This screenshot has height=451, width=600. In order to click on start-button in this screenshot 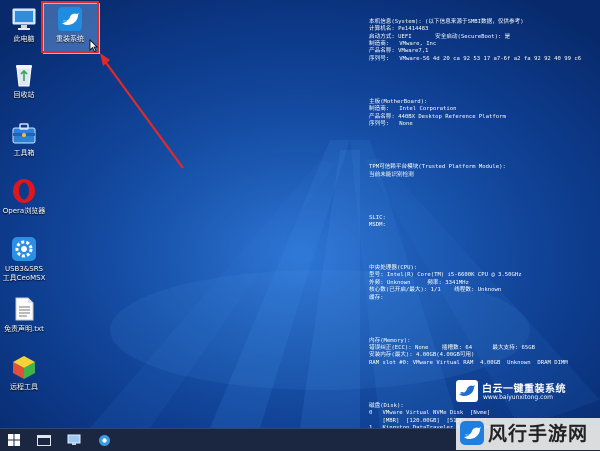, I will do `click(14, 440)`.